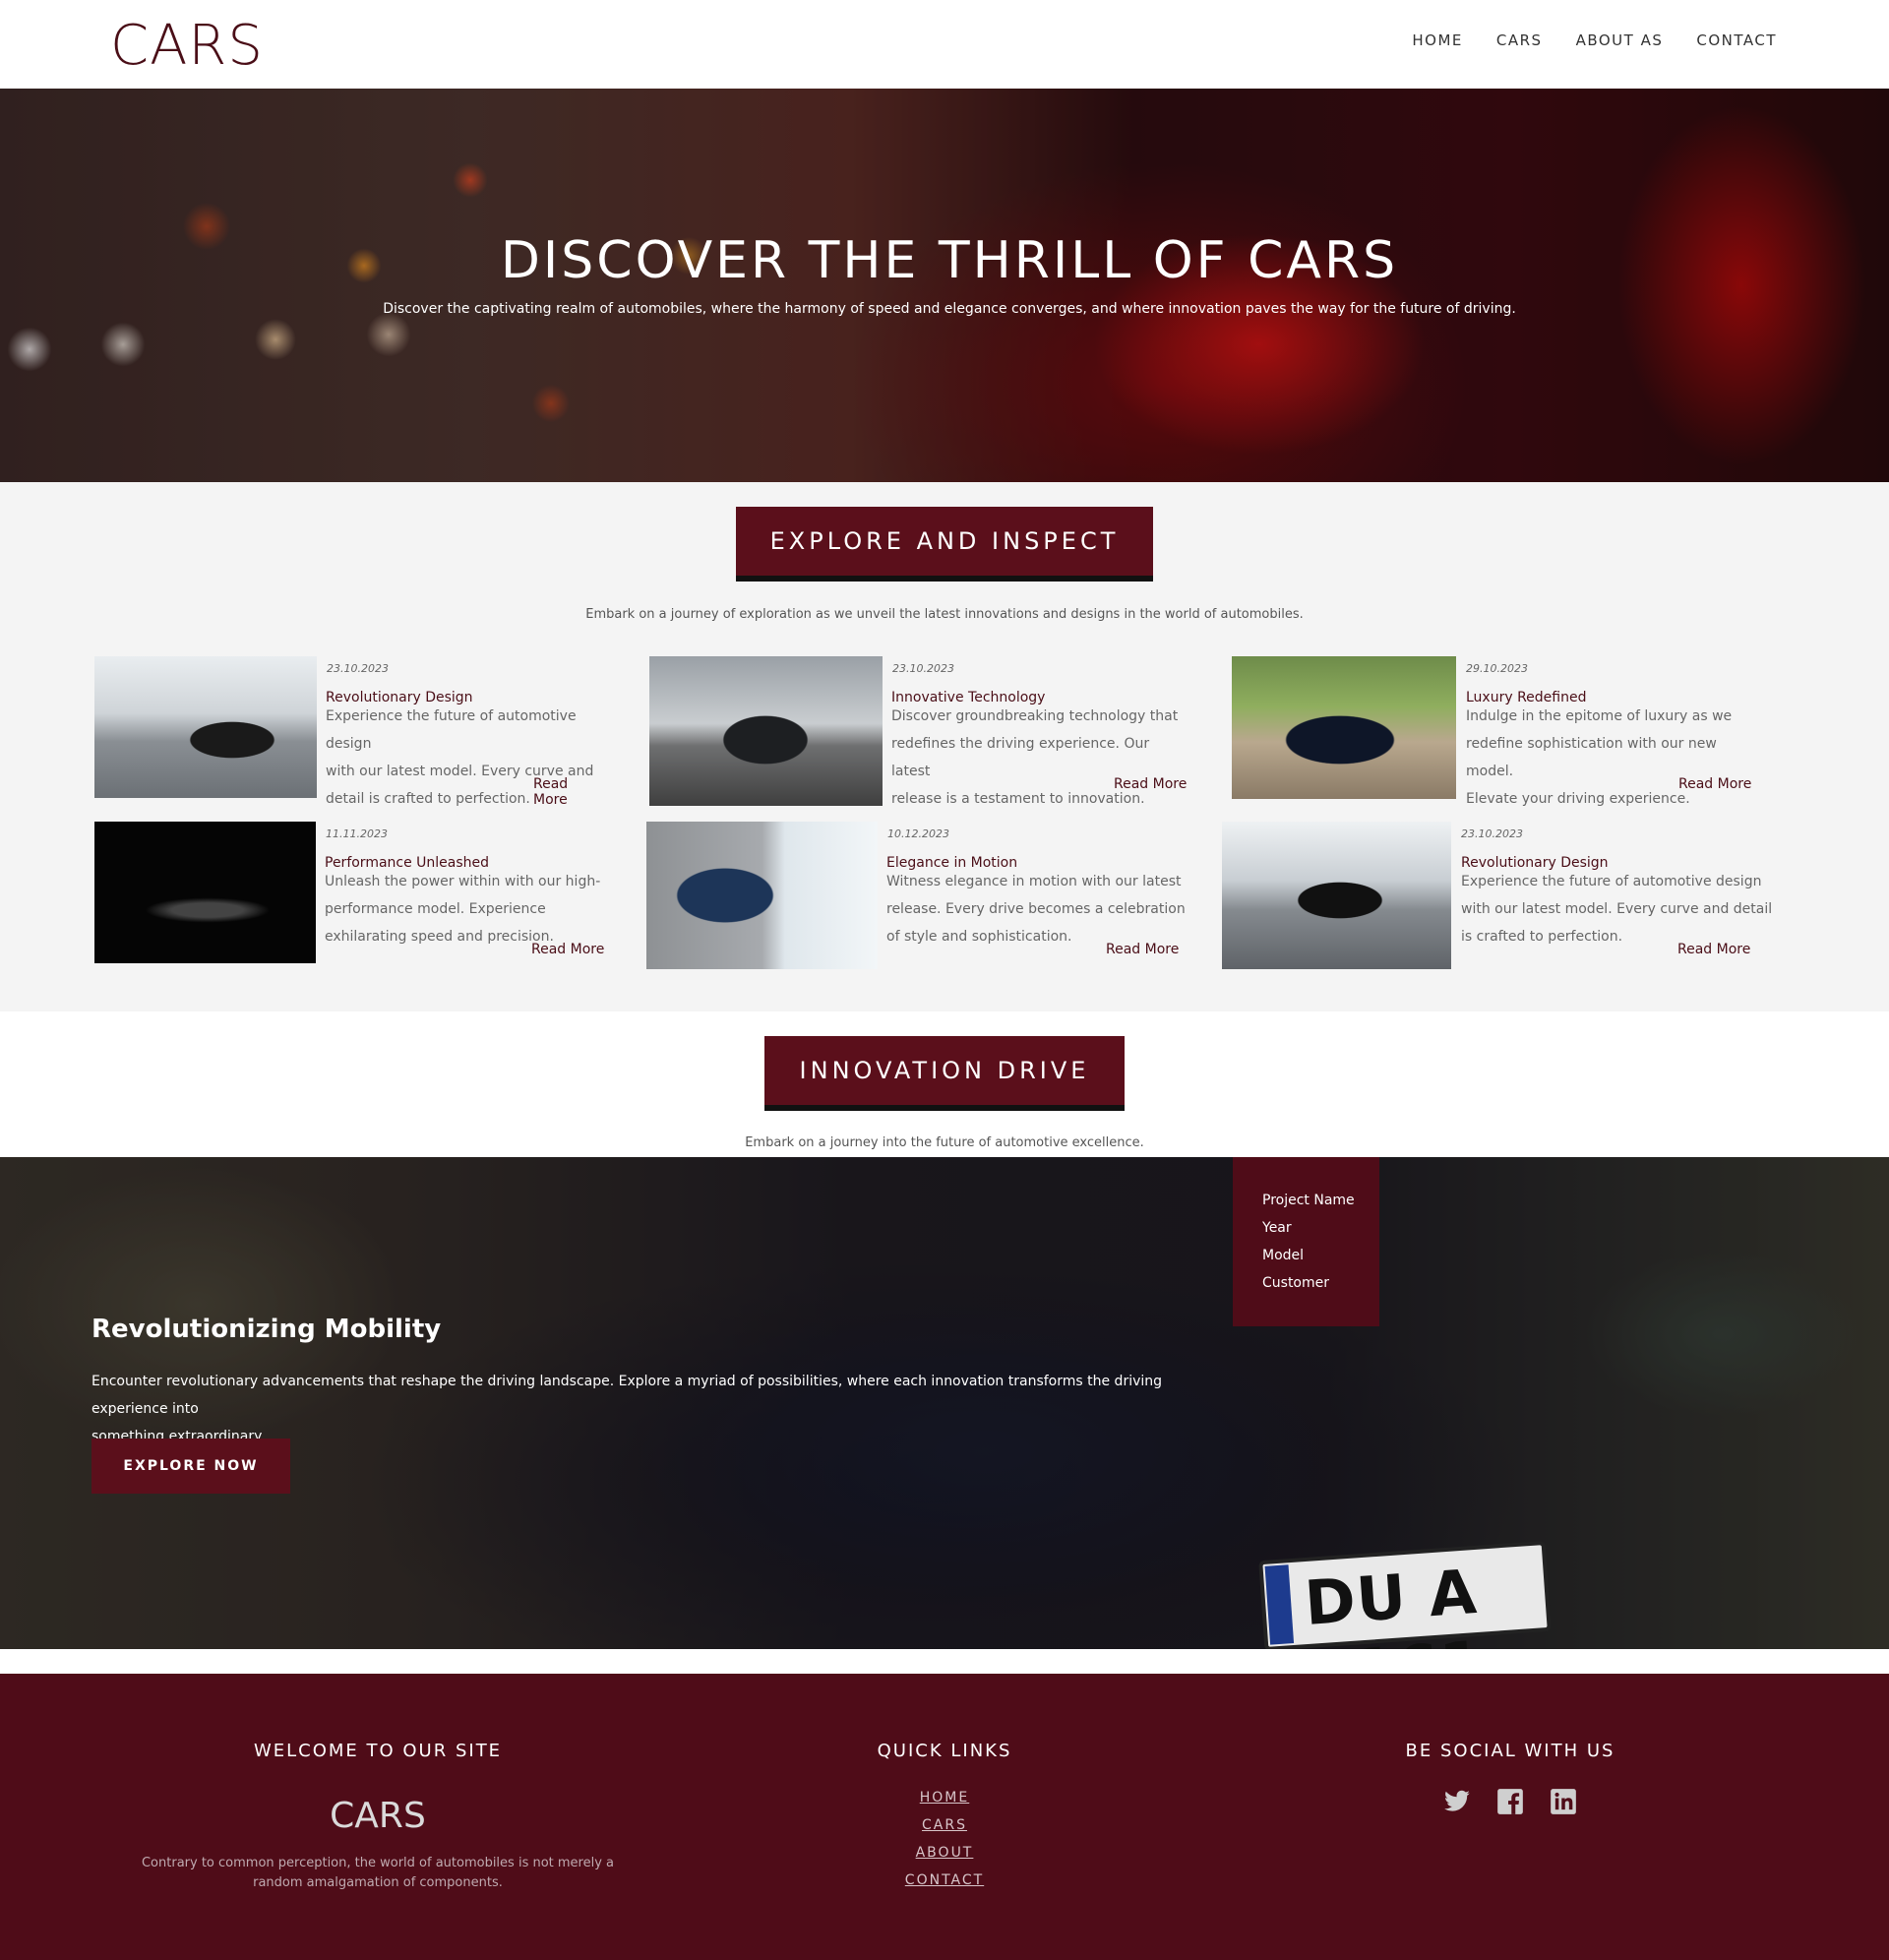 The height and width of the screenshot is (1960, 1889). Describe the element at coordinates (950, 260) in the screenshot. I see `hero-title: DISCOVER THE THRILL OF CARS` at that location.